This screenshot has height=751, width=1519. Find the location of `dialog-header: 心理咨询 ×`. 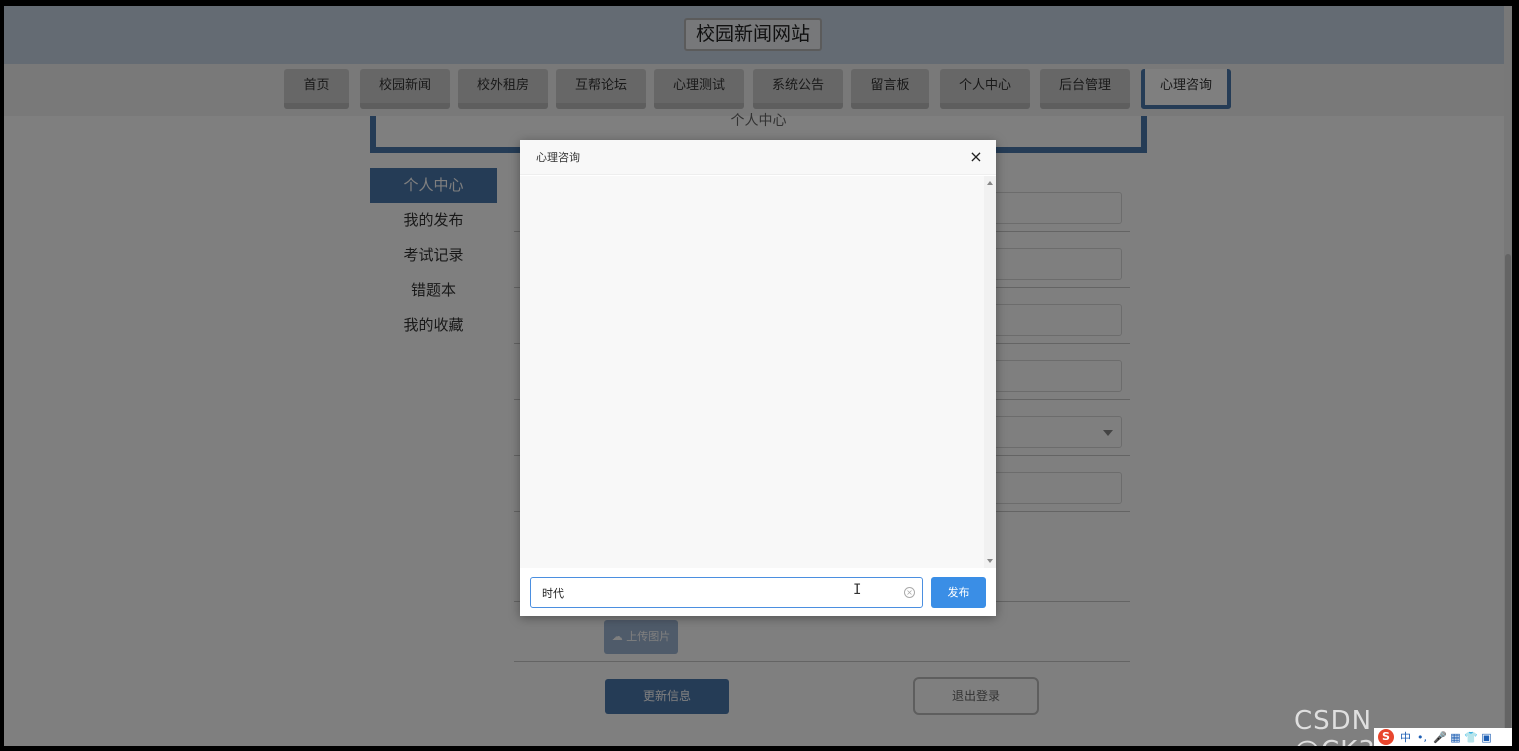

dialog-header: 心理咨询 × is located at coordinates (758, 157).